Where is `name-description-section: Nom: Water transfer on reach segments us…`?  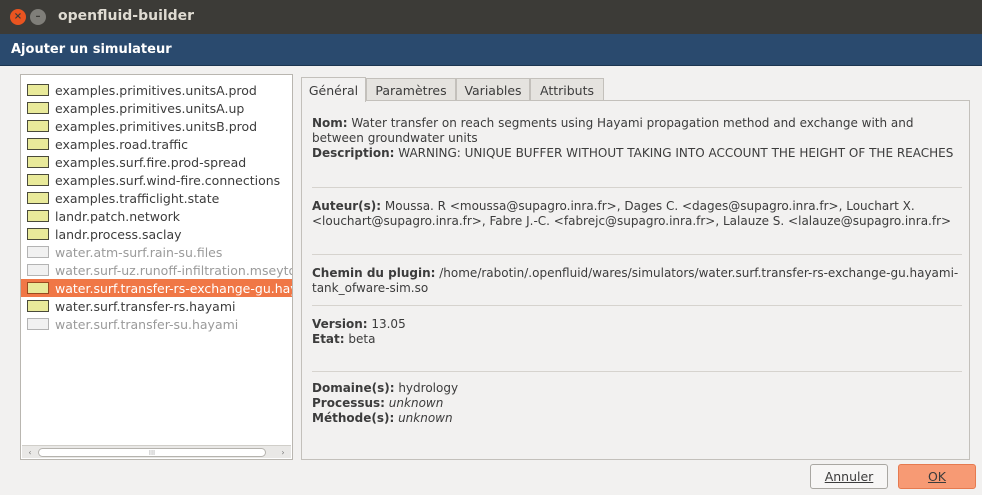 name-description-section: Nom: Water transfer on reach segments us… is located at coordinates (637, 138).